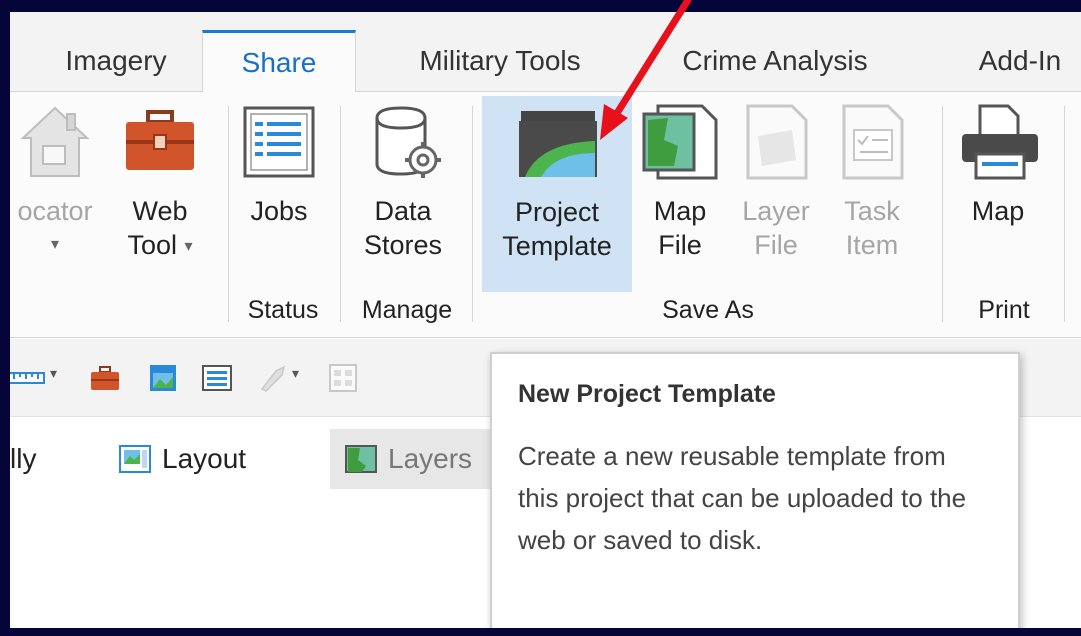 This screenshot has width=1081, height=636. I want to click on tab-imagery: Imagery, so click(116, 61).